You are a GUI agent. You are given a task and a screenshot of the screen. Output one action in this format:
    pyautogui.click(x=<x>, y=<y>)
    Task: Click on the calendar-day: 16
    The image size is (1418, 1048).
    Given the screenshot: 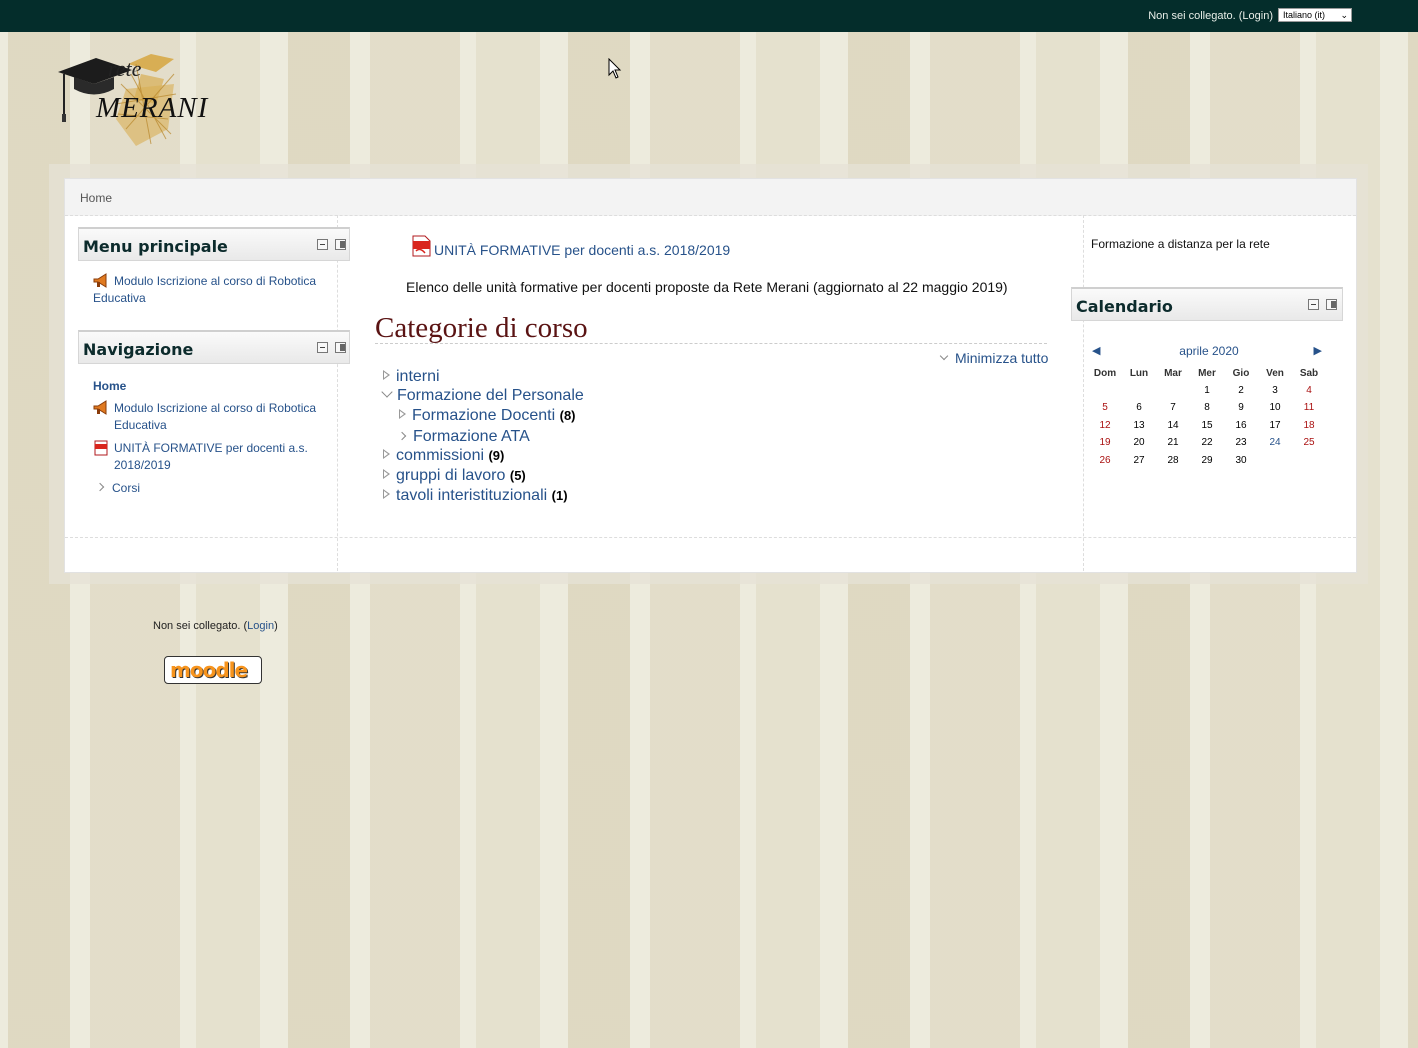 What is the action you would take?
    pyautogui.click(x=1241, y=425)
    